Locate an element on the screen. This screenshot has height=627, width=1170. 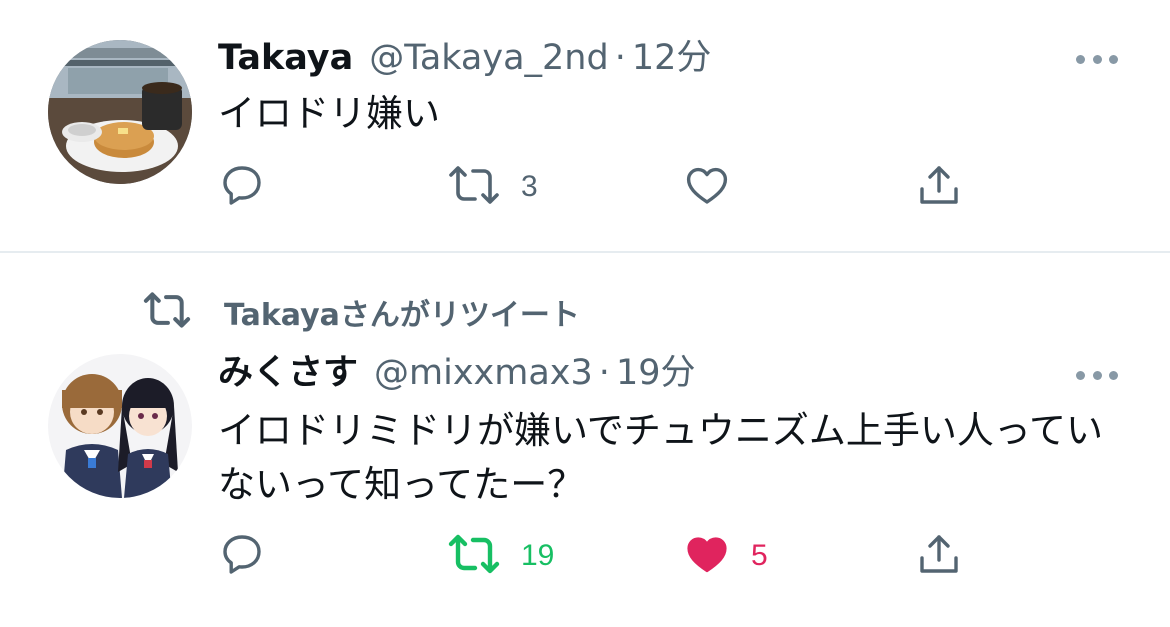
tweet-header: みくさす @mixxmax3 · 19分 is located at coordinates (456, 373).